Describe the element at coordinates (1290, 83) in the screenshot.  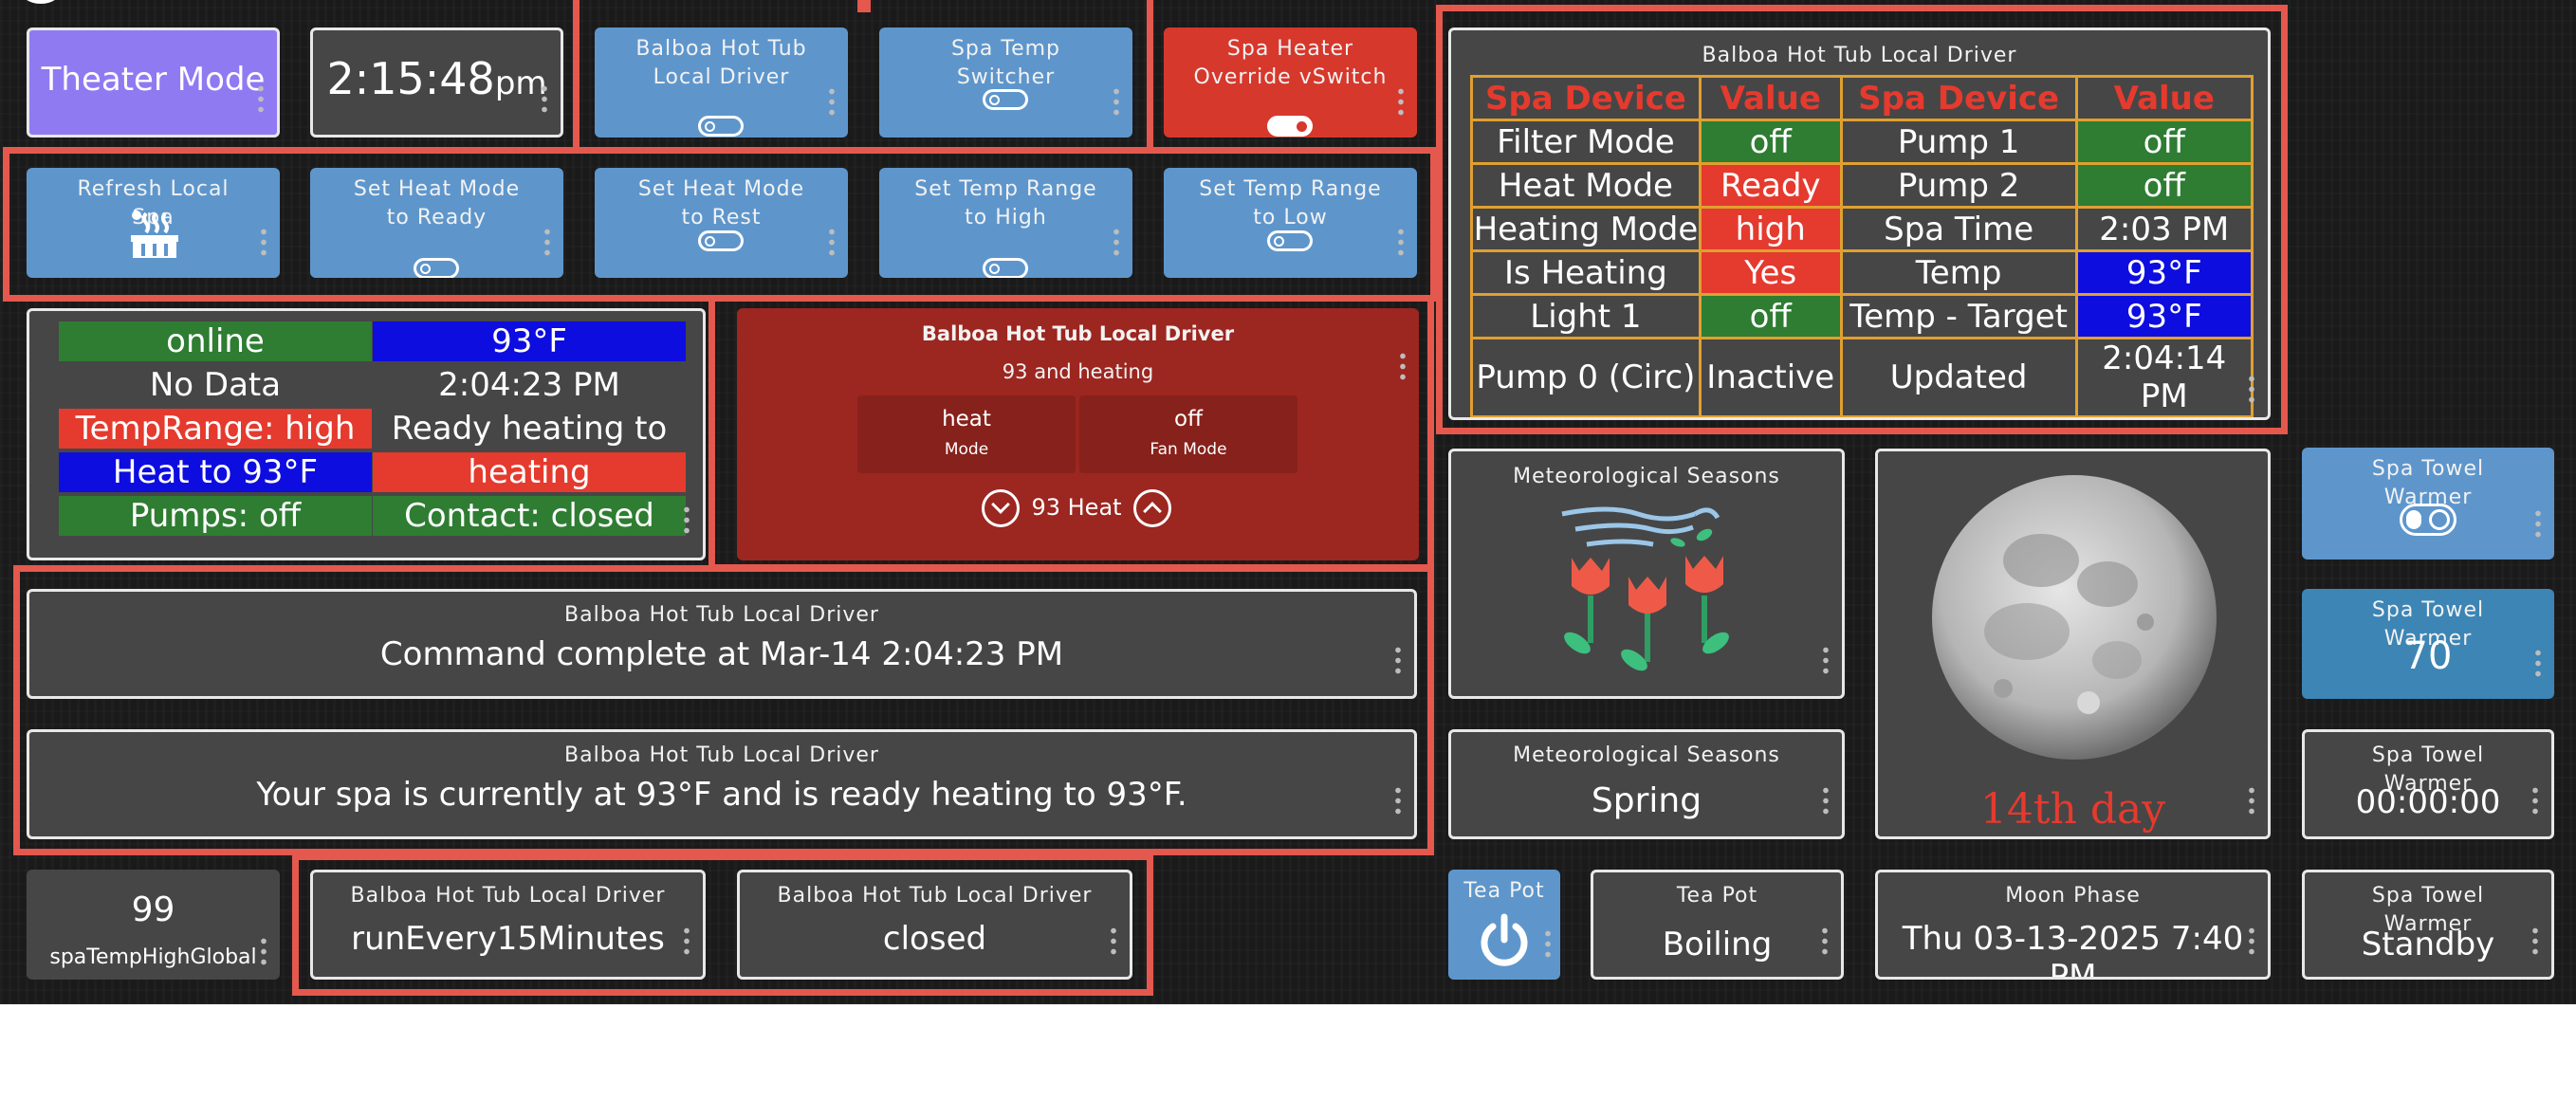
I see `heater-override-switch: Spa Heater Override vSwitch` at that location.